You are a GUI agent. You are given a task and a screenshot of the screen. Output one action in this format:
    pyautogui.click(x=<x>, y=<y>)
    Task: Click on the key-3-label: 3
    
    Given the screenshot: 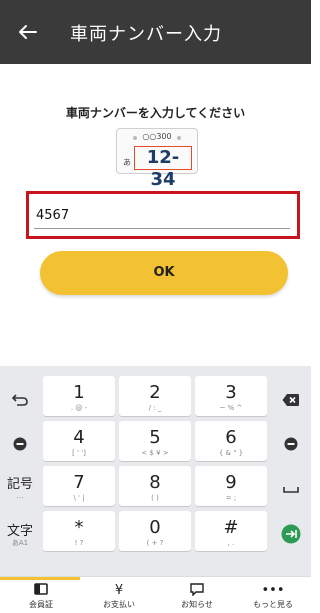 What is the action you would take?
    pyautogui.click(x=231, y=392)
    